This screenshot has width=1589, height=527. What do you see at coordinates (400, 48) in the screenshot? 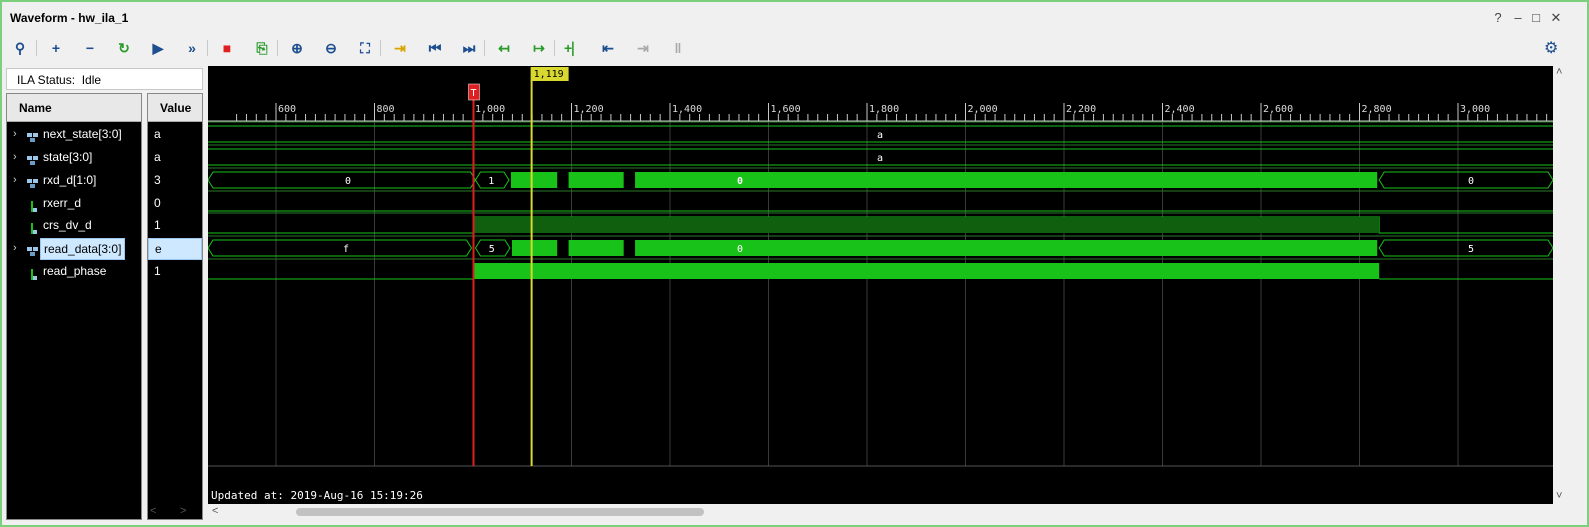
I see `goto-cursor-icon: ⇥` at bounding box center [400, 48].